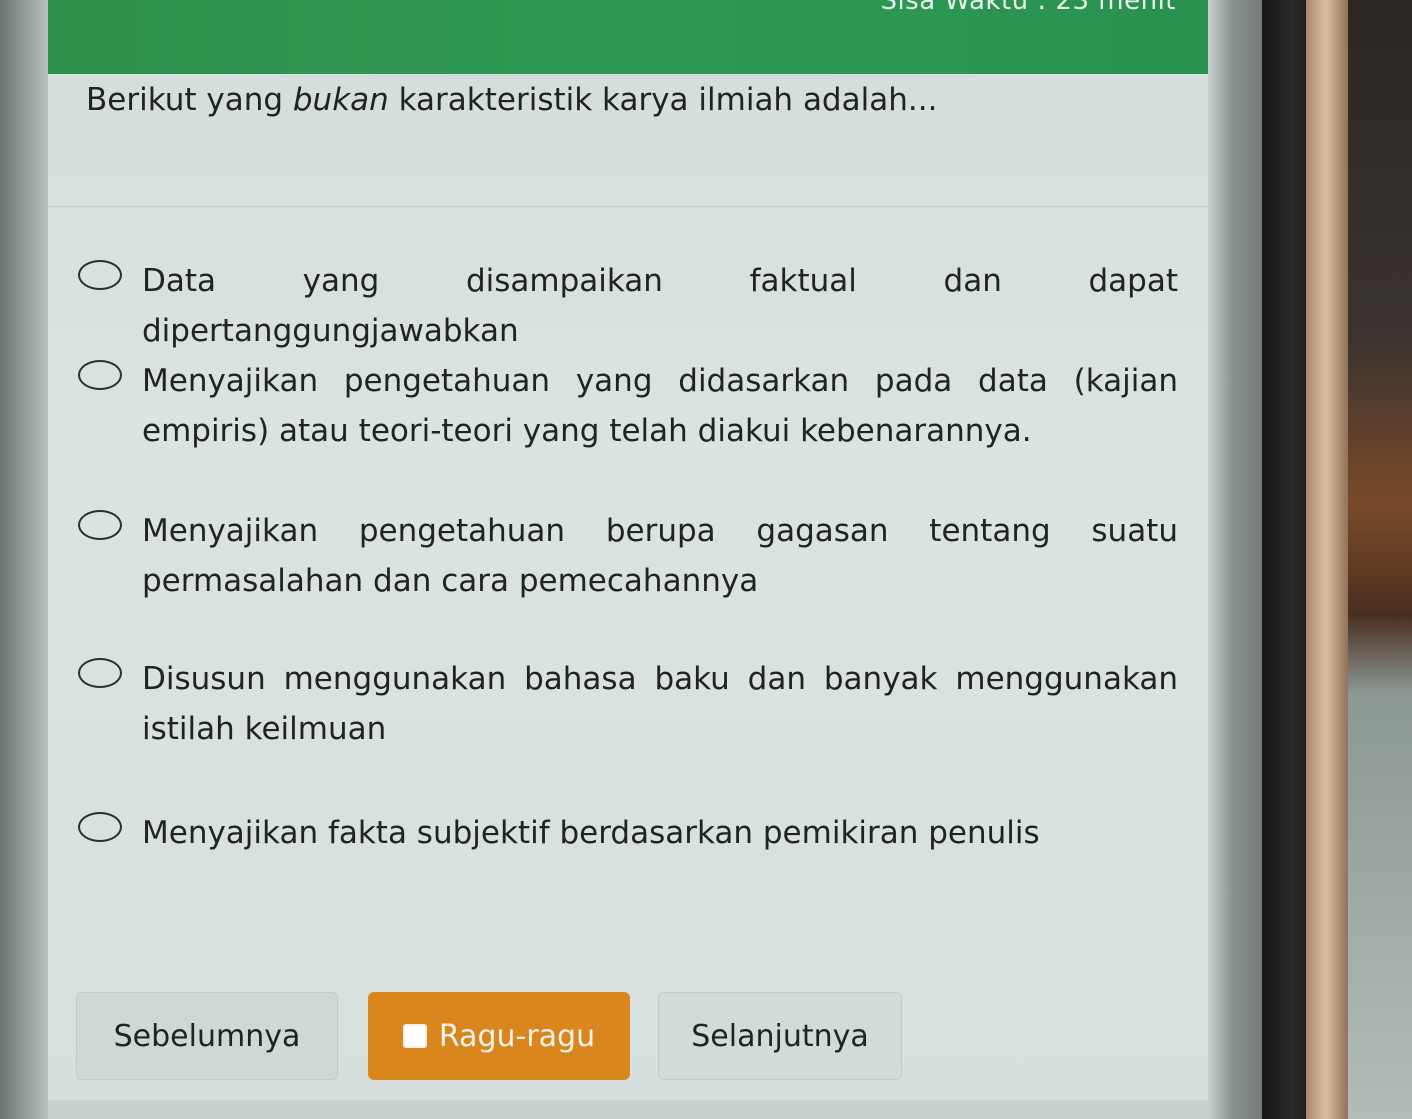 The height and width of the screenshot is (1119, 1412). I want to click on next-button-label: Selanjutnya, so click(780, 1036).